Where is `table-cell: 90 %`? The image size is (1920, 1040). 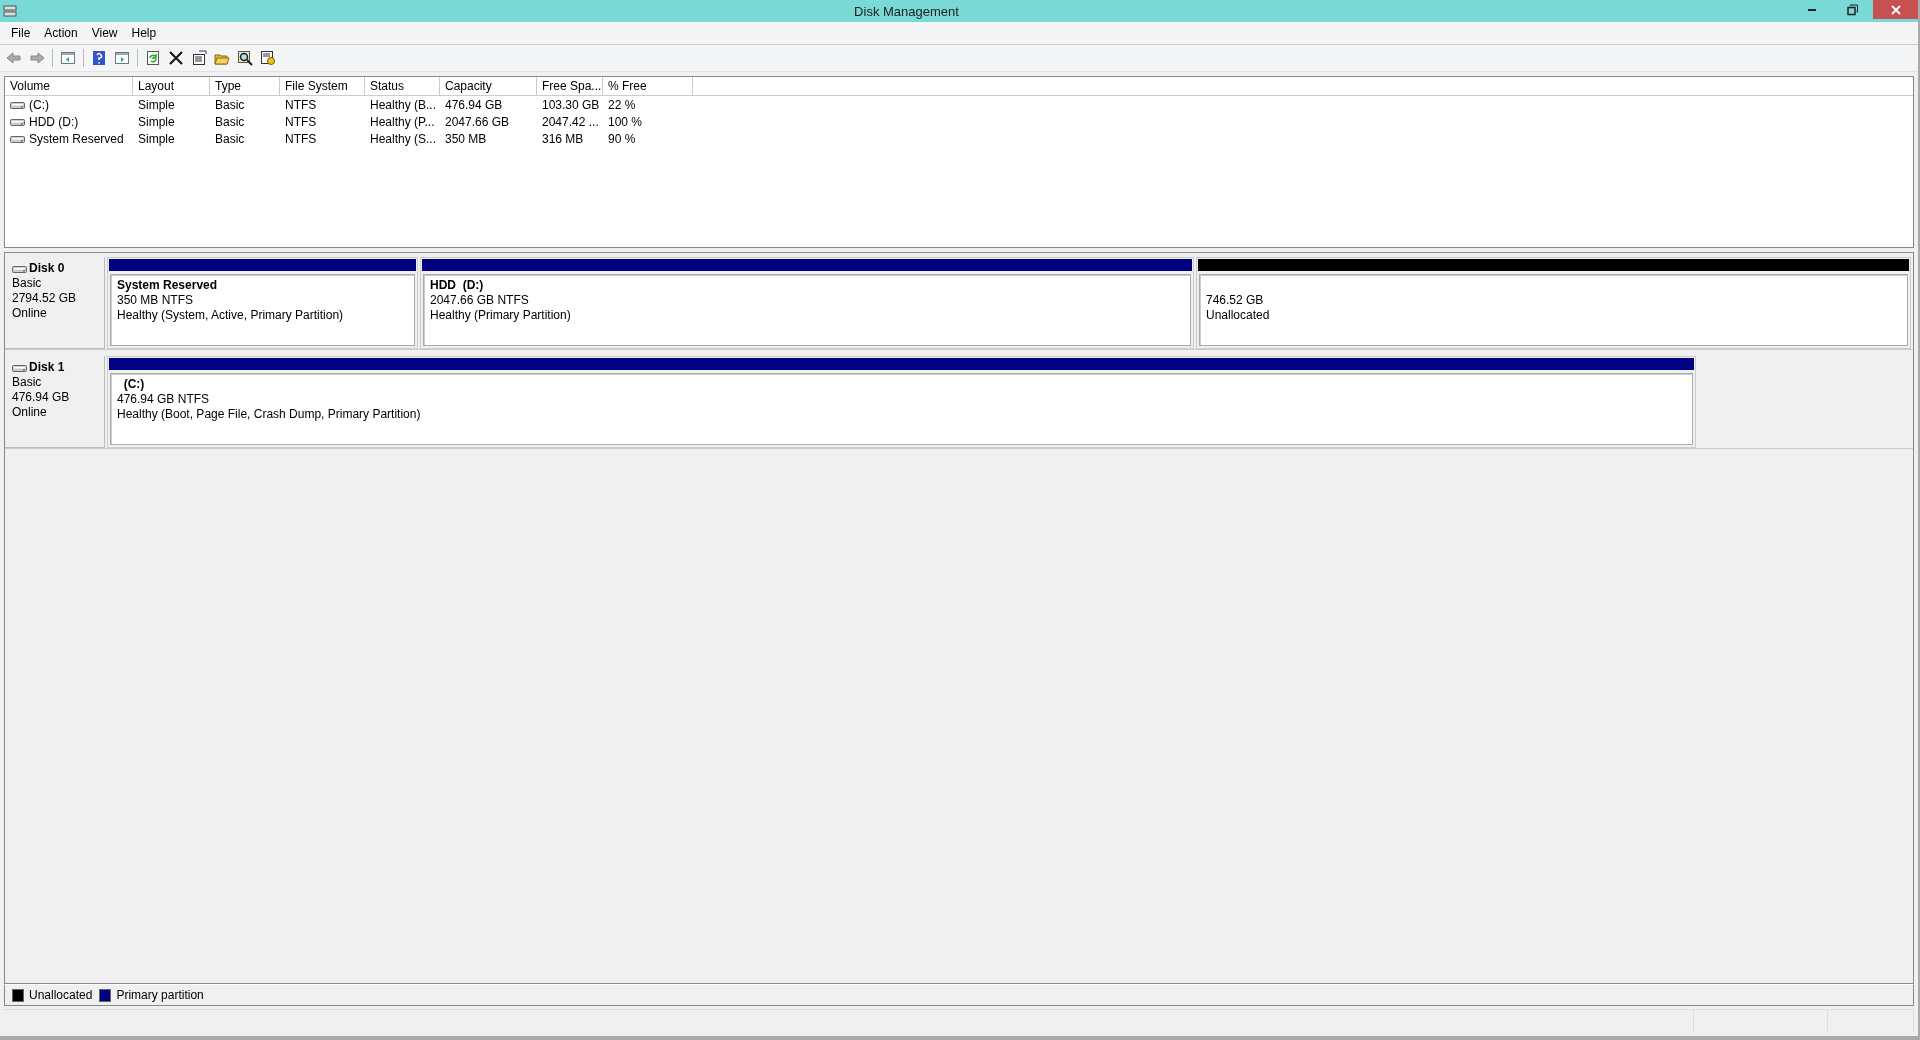 table-cell: 90 % is located at coordinates (622, 138).